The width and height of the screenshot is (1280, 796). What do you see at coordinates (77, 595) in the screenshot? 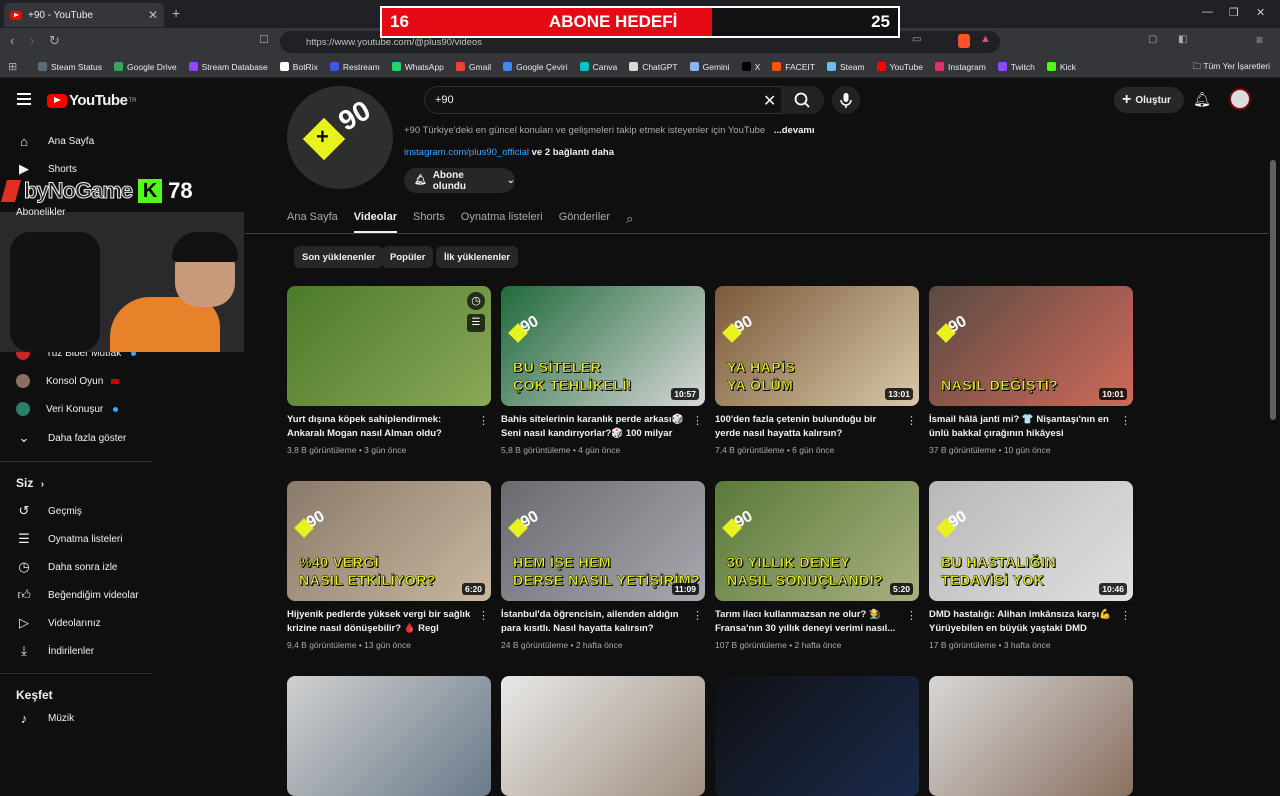
I see `sidebar-item-liked-videos: 👍︎ Beğendiğim videolar` at bounding box center [77, 595].